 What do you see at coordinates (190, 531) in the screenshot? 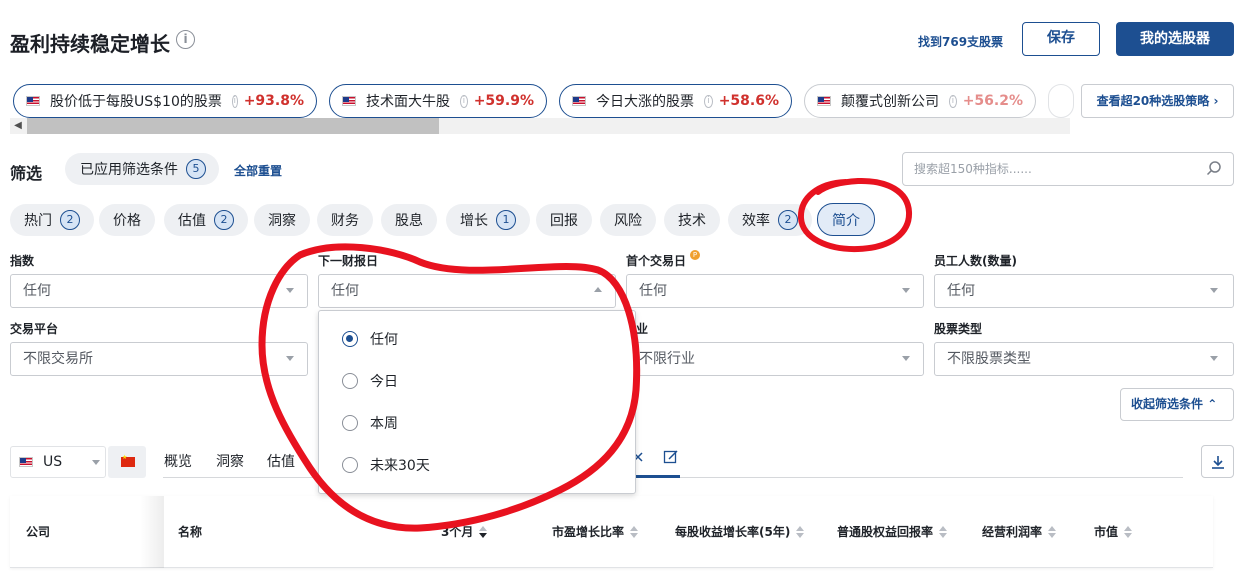
I see `column-name: 名称` at bounding box center [190, 531].